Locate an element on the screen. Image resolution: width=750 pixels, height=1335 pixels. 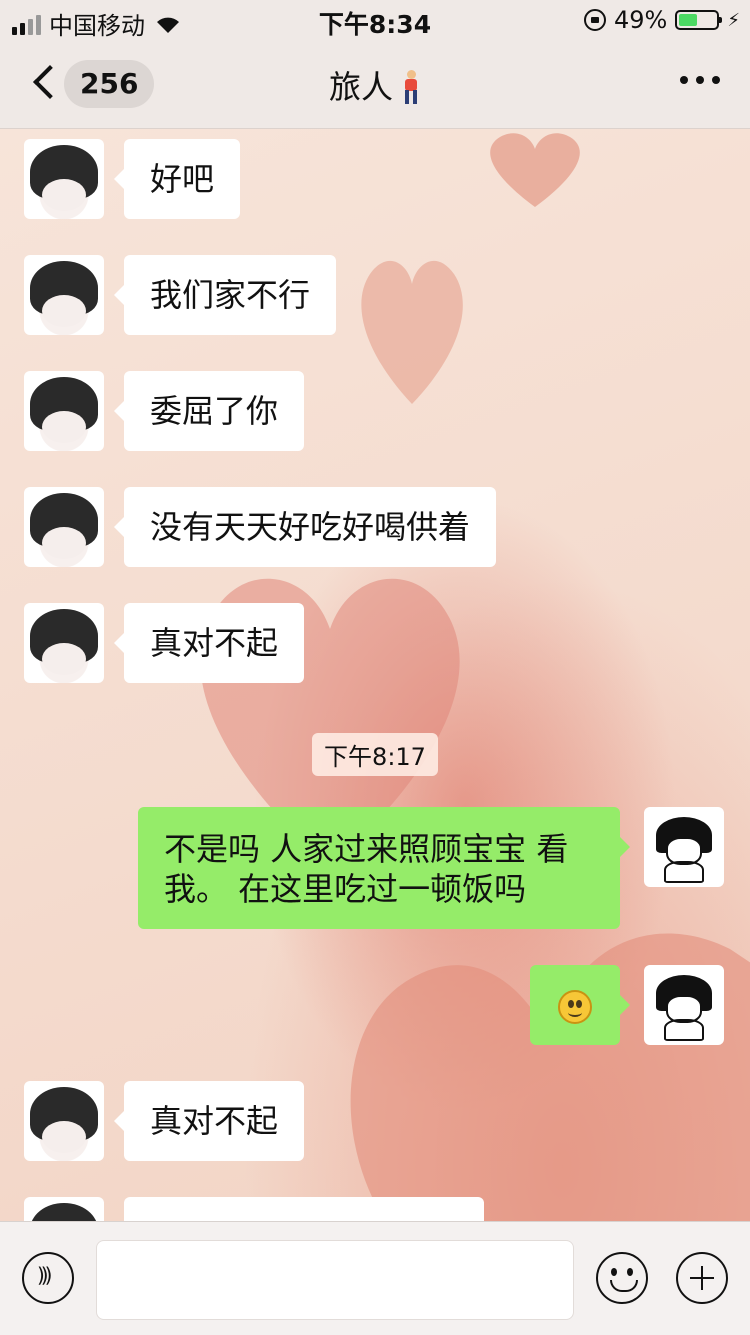
message-bubble: 委屈了你 is located at coordinates (209, 411).